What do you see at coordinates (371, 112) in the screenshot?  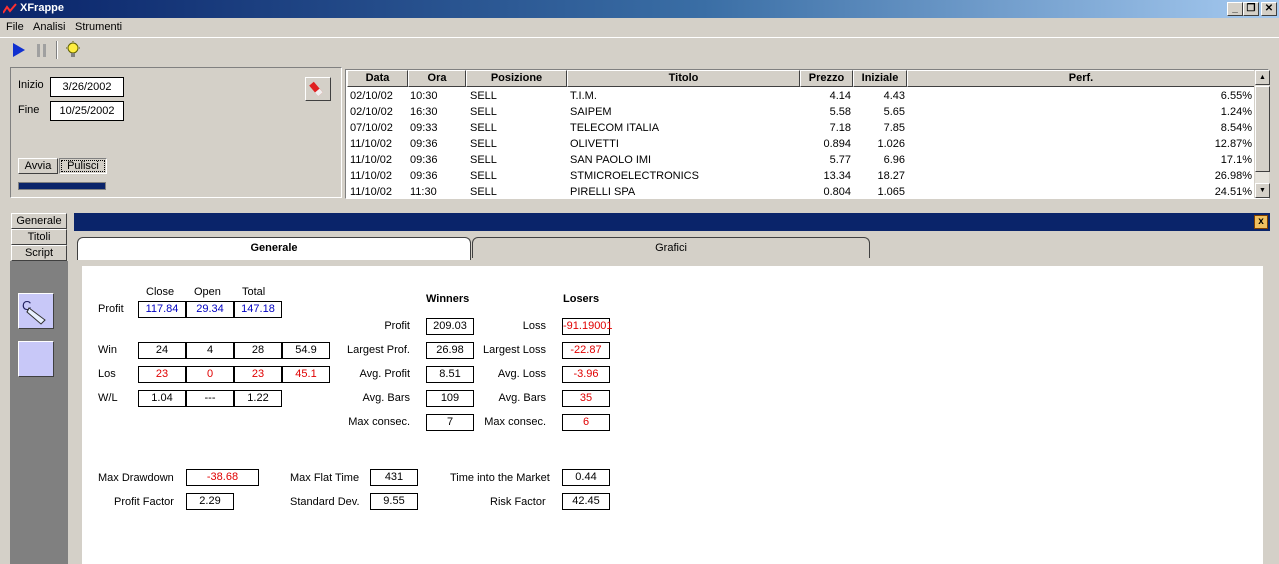 I see `trade-cell: 02/10/02` at bounding box center [371, 112].